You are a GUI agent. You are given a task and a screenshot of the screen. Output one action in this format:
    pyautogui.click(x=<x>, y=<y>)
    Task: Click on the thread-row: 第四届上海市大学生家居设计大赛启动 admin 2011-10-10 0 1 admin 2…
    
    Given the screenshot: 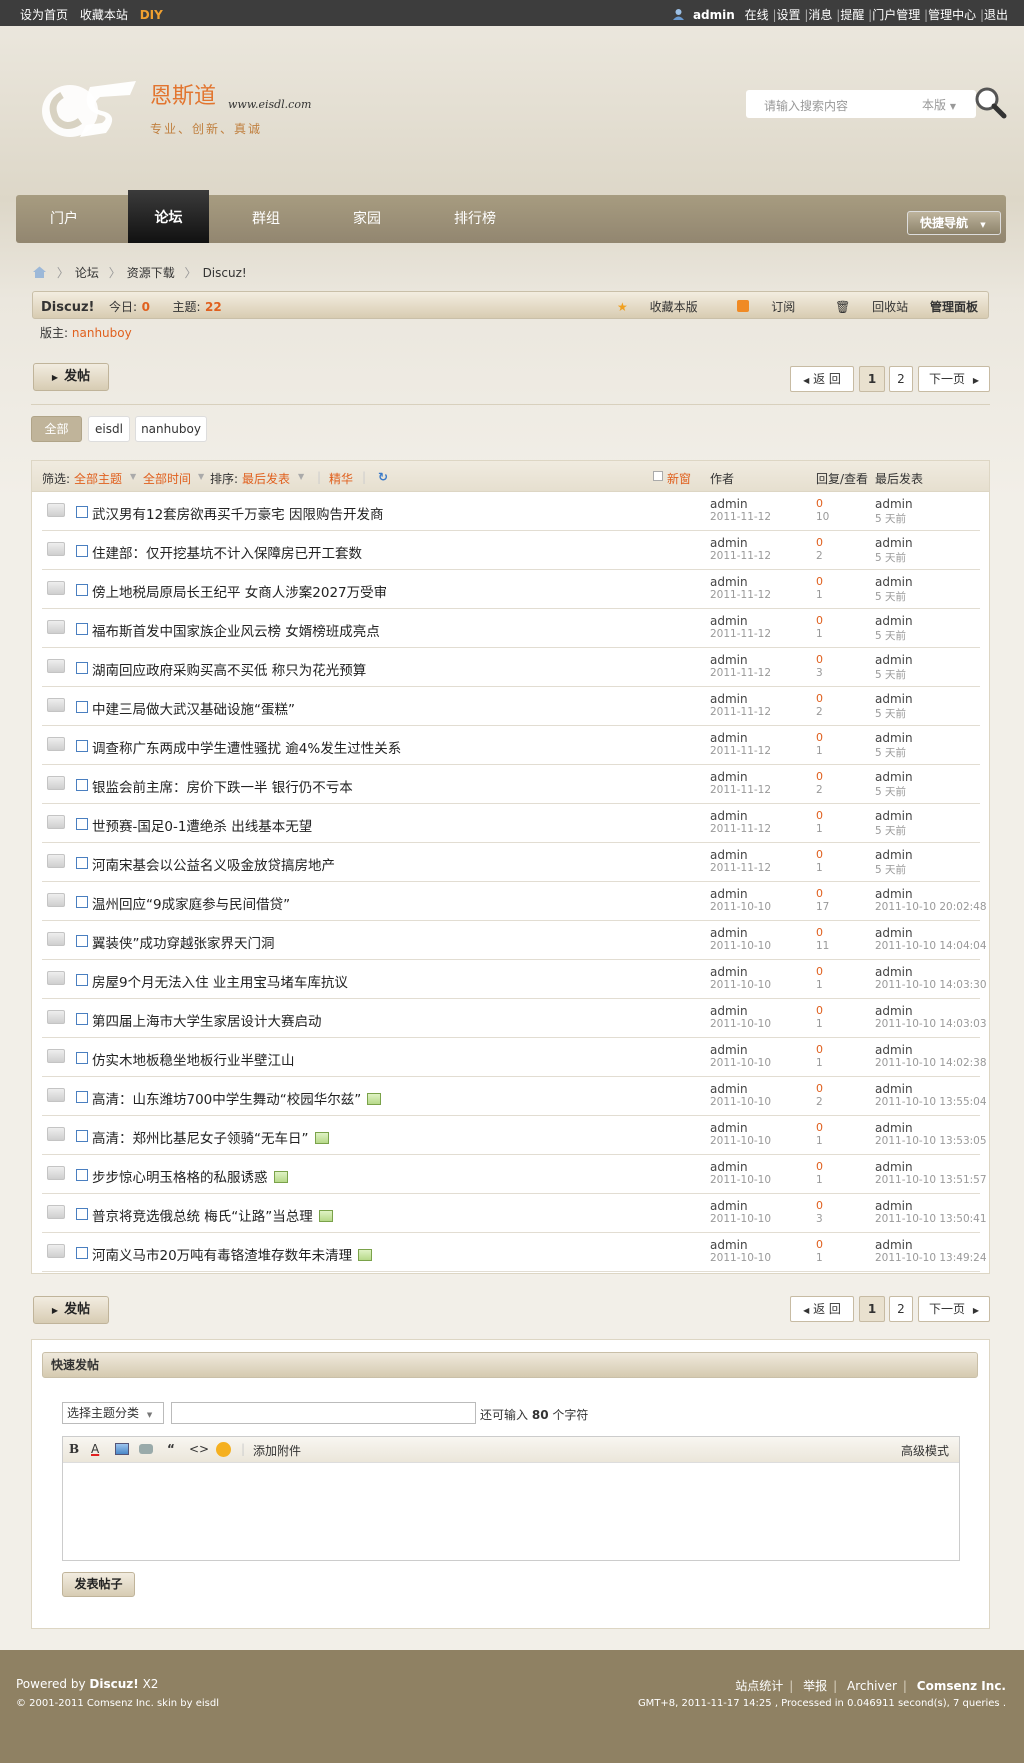 What is the action you would take?
    pyautogui.click(x=514, y=1018)
    